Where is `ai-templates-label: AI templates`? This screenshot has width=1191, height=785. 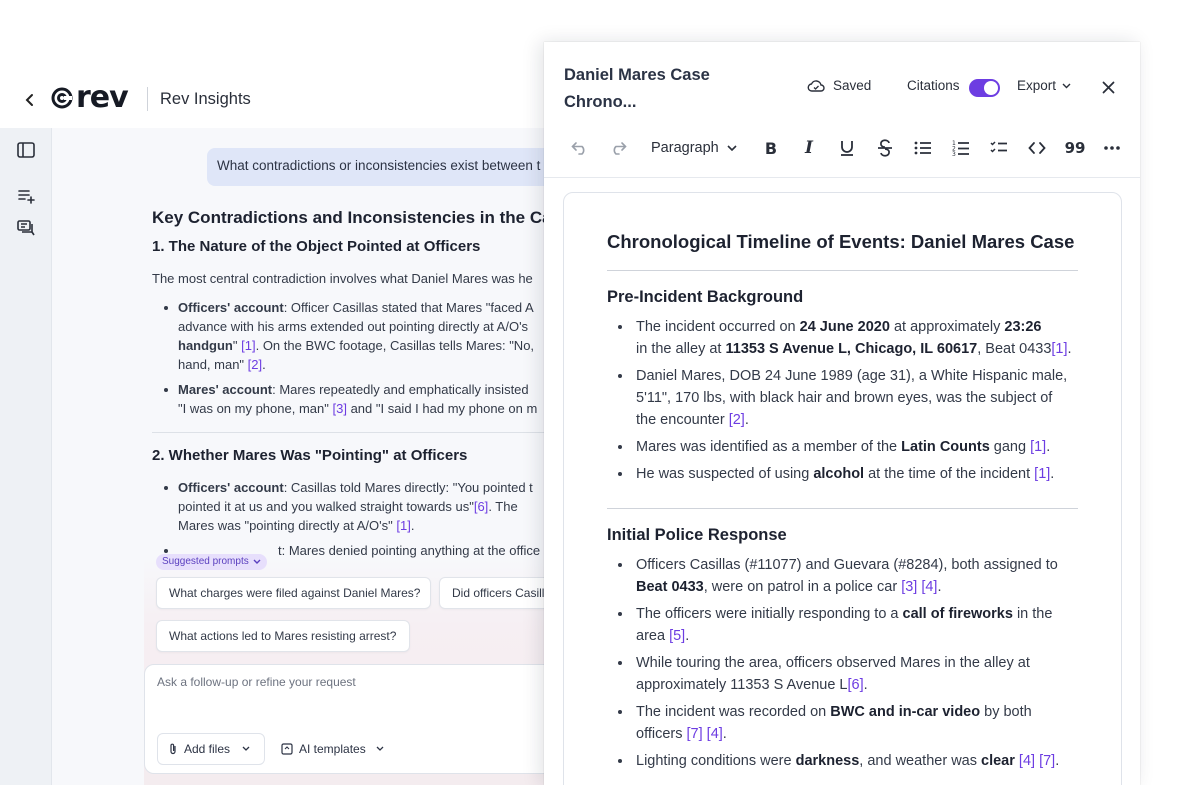
ai-templates-label: AI templates is located at coordinates (332, 749).